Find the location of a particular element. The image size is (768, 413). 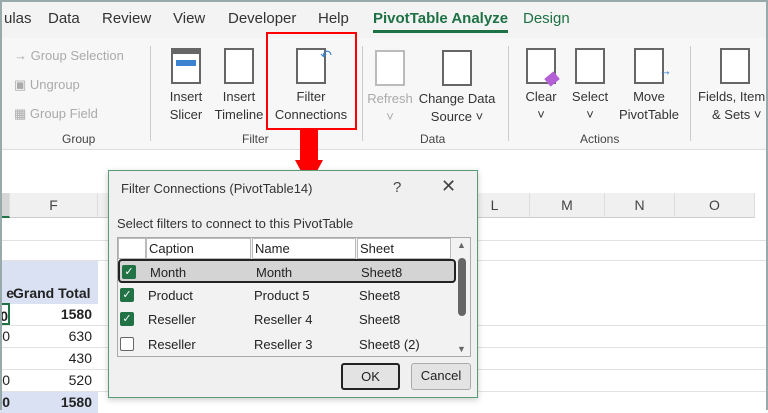

cell-value: 1580 is located at coordinates (54, 314).